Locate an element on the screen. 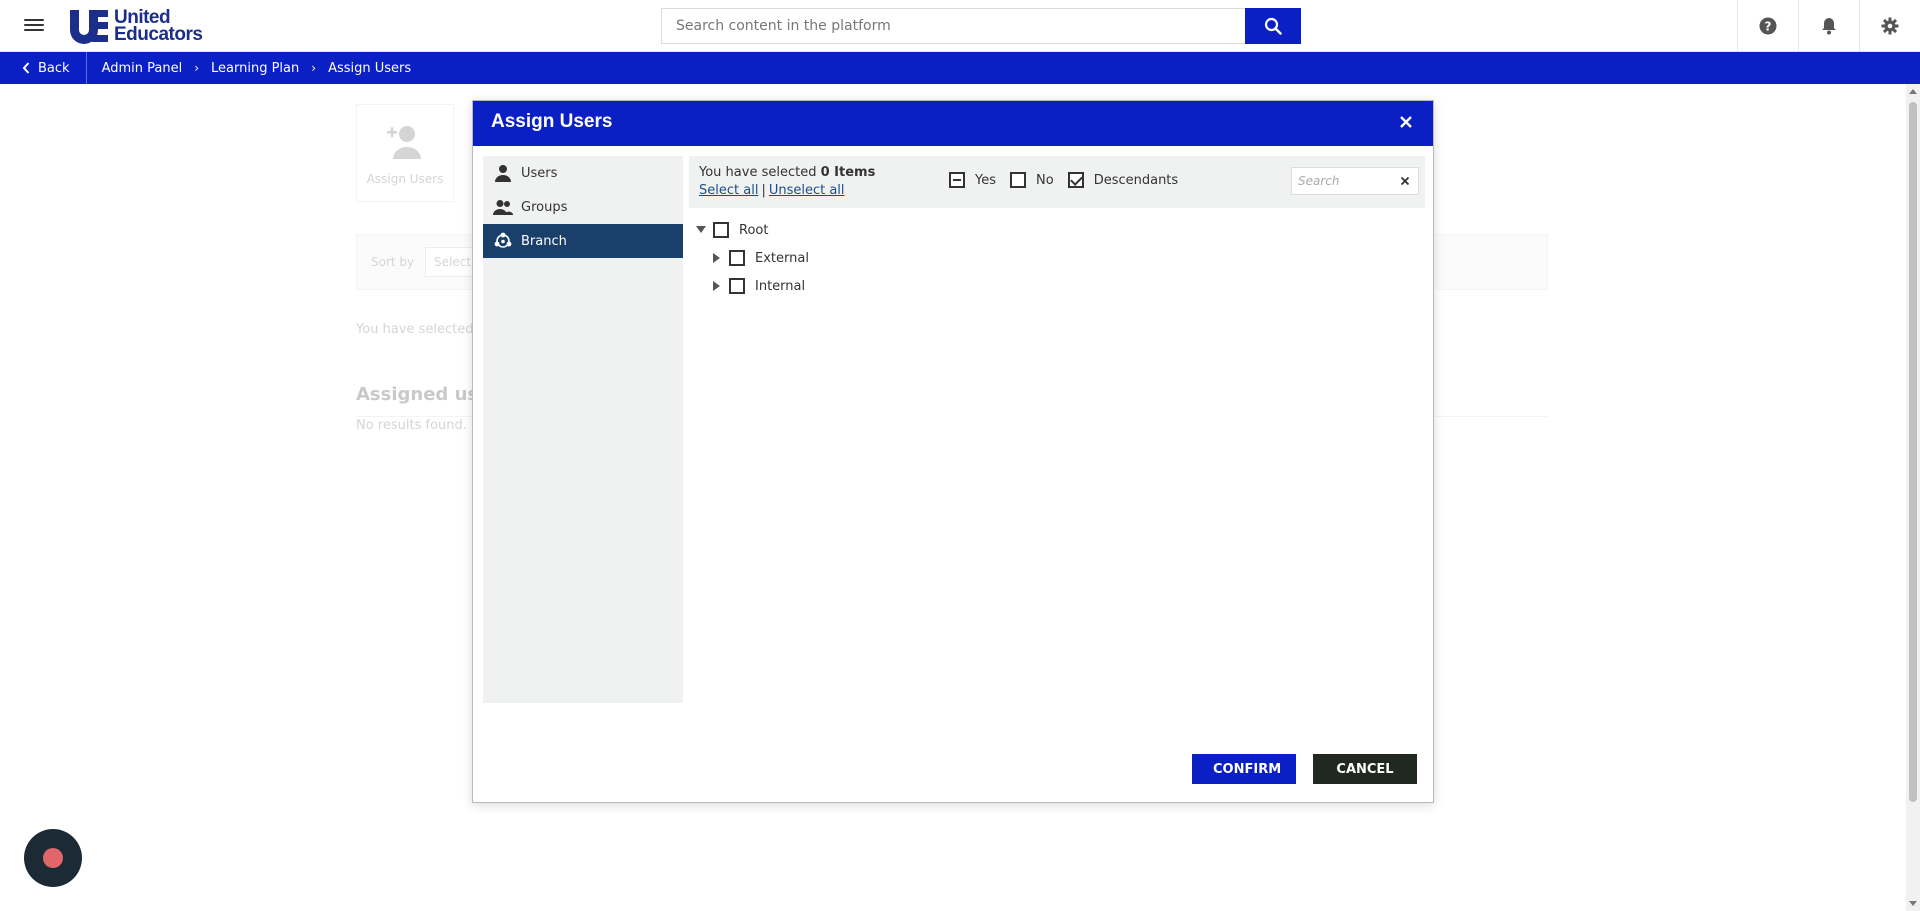  groups-icon is located at coordinates (503, 207).